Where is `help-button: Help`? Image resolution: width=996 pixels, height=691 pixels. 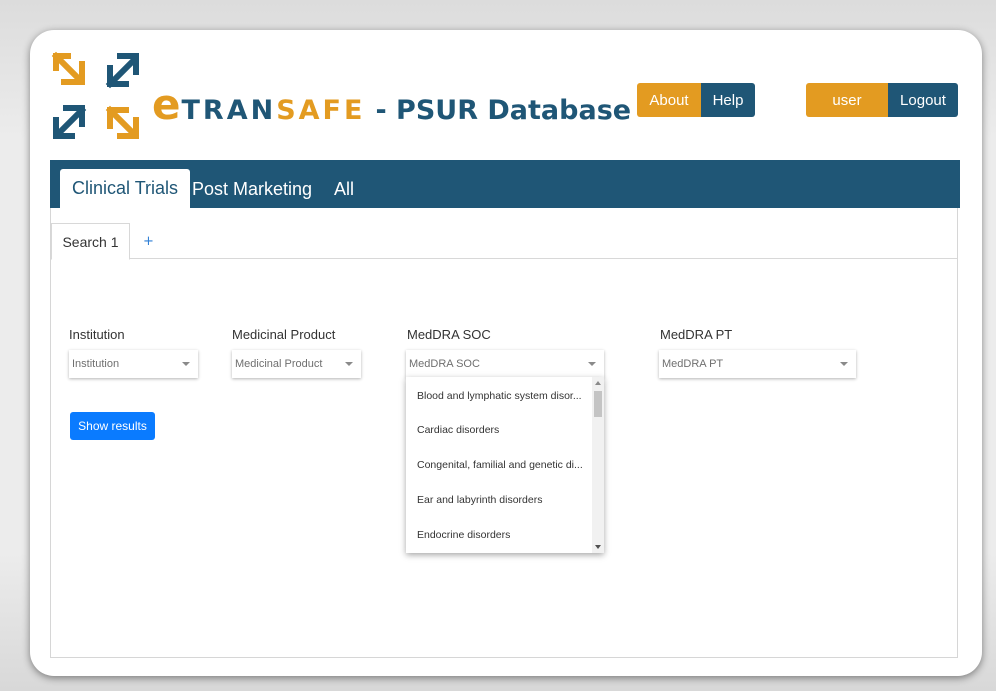 help-button: Help is located at coordinates (728, 100).